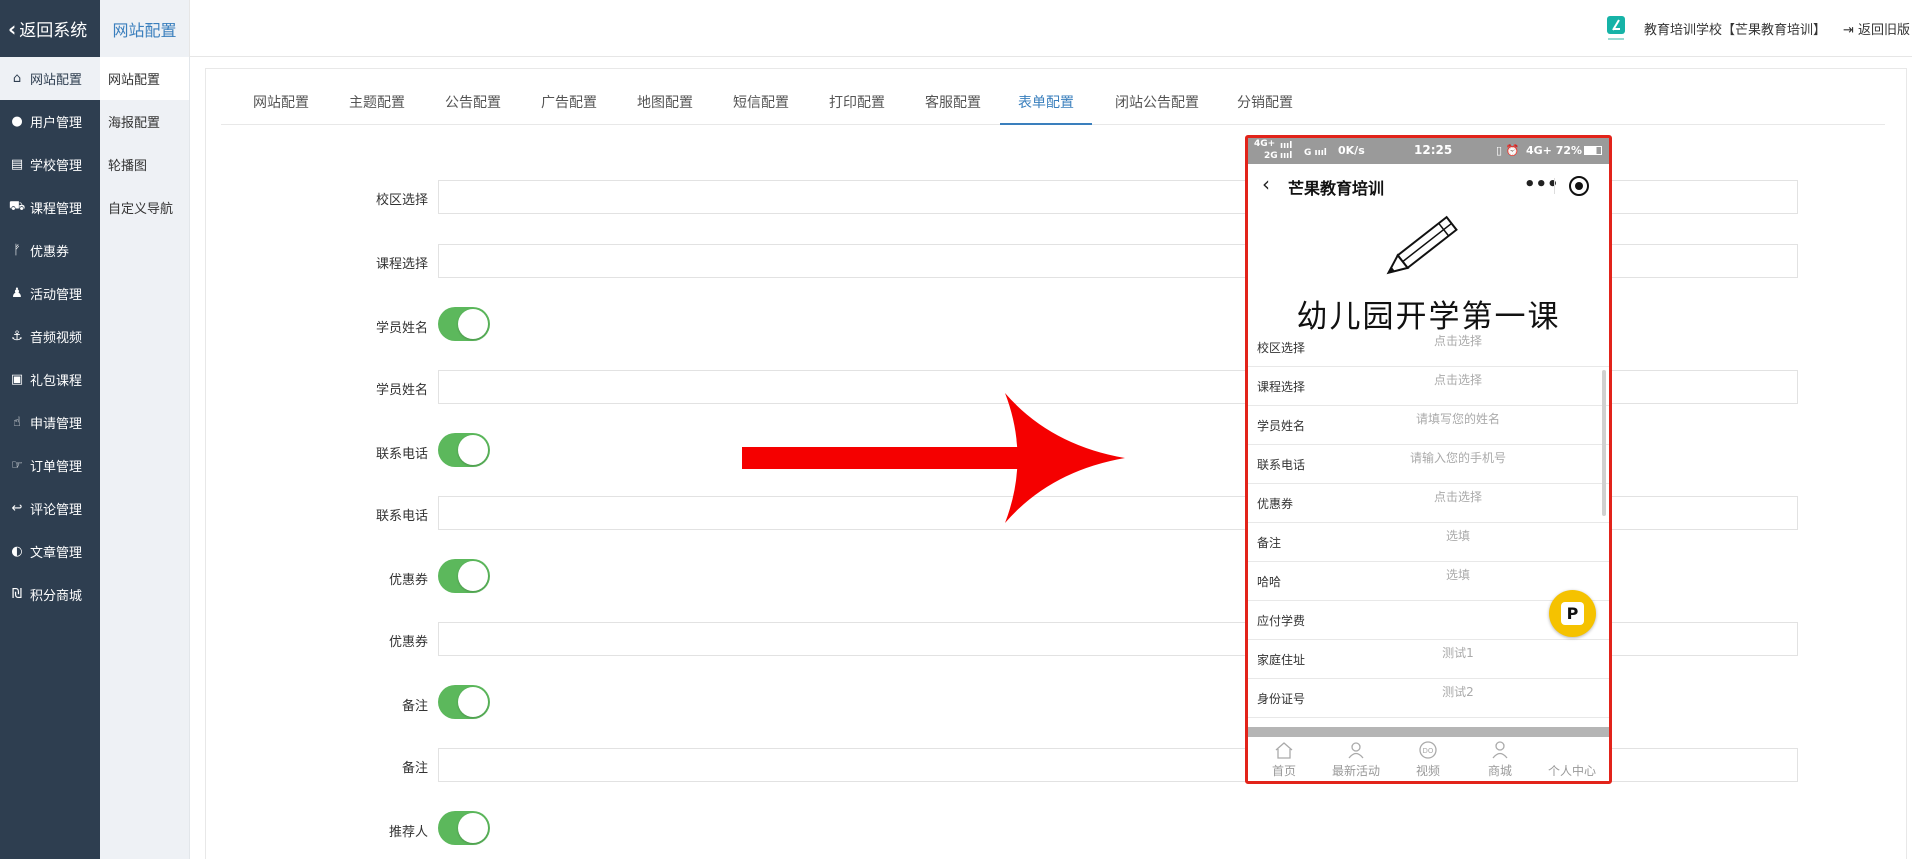 This screenshot has height=859, width=1912. What do you see at coordinates (1579, 186) in the screenshot?
I see `close-target-icon` at bounding box center [1579, 186].